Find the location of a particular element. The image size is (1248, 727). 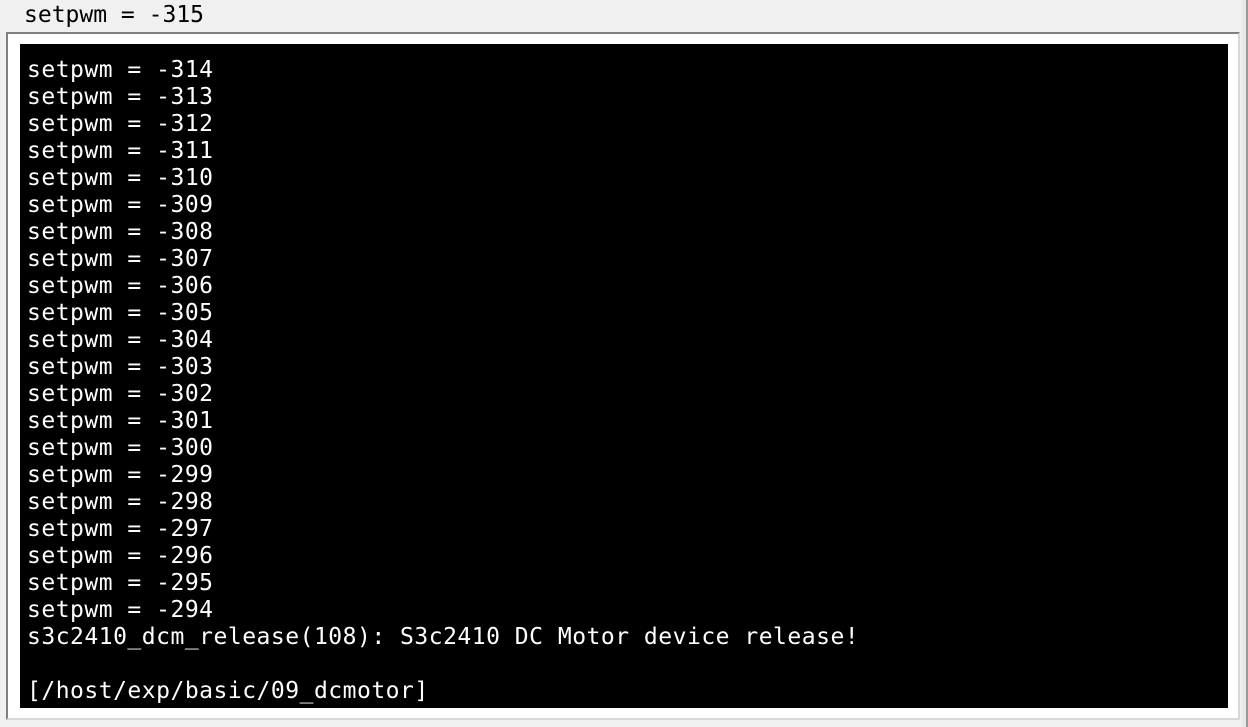

terminal-line: setpwm = -309 is located at coordinates (120, 205).